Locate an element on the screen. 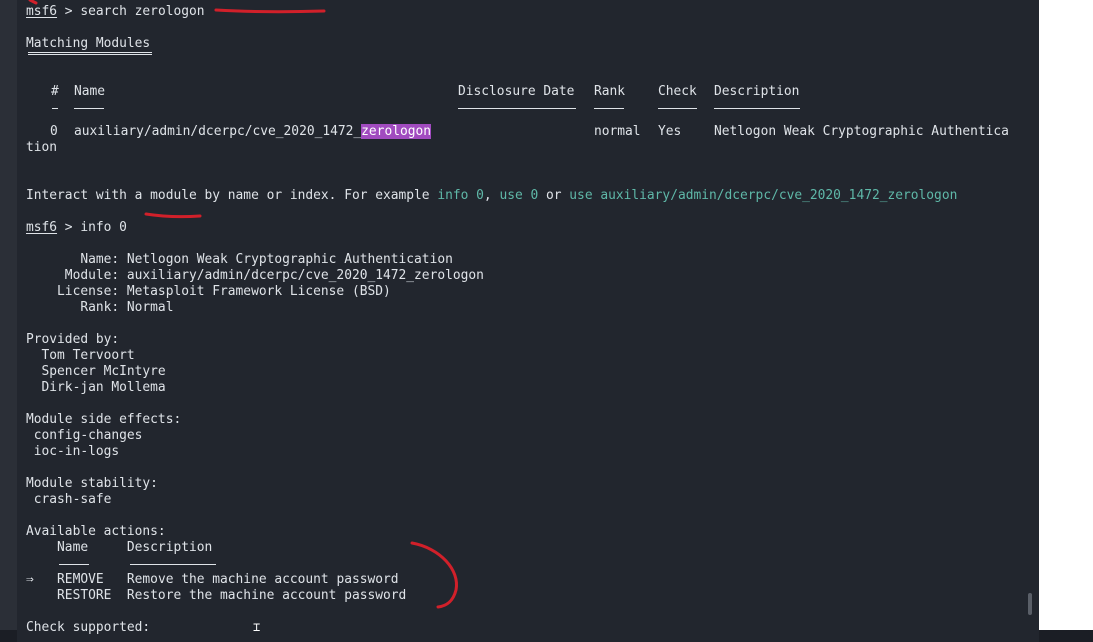  hint-separator: or is located at coordinates (554, 195).